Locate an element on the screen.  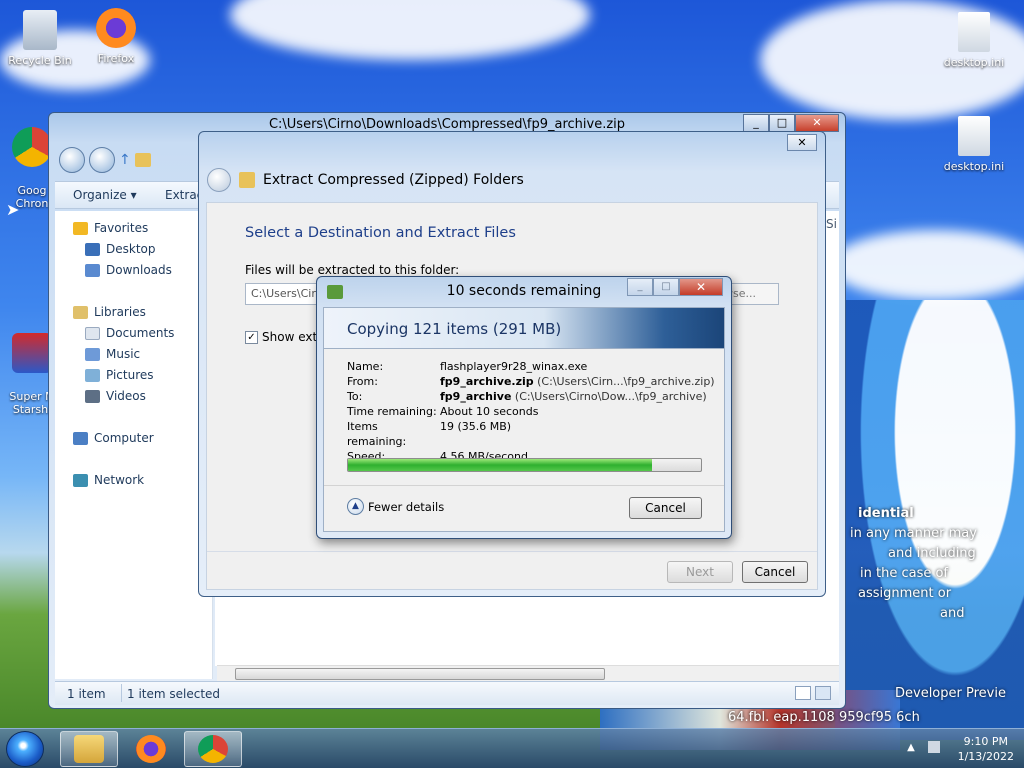
nav-desktop: Desktop is located at coordinates (120, 249).